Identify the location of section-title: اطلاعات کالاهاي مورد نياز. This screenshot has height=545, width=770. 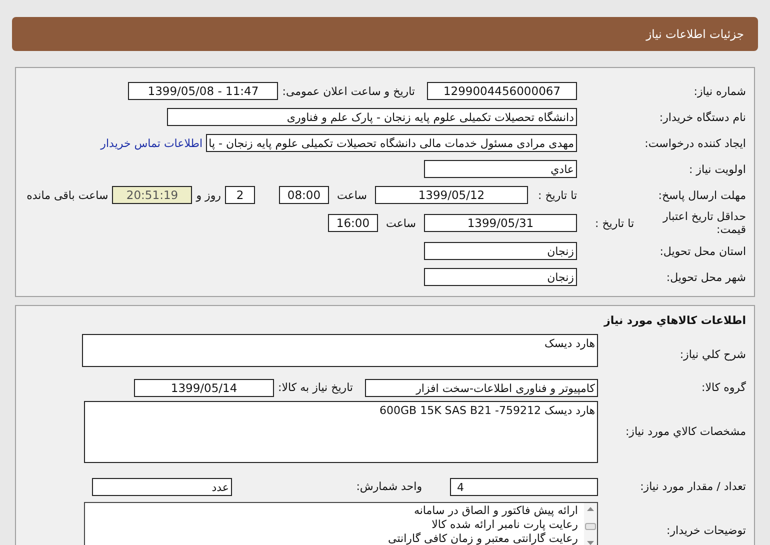
(674, 321).